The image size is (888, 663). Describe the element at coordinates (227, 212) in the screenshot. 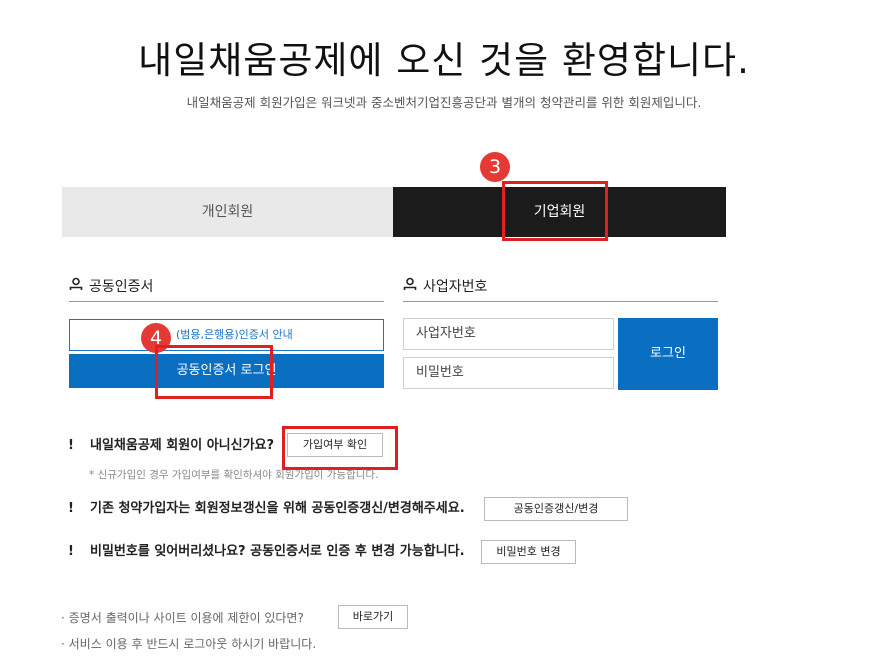

I see `tab-personal-member: 개인회원` at that location.